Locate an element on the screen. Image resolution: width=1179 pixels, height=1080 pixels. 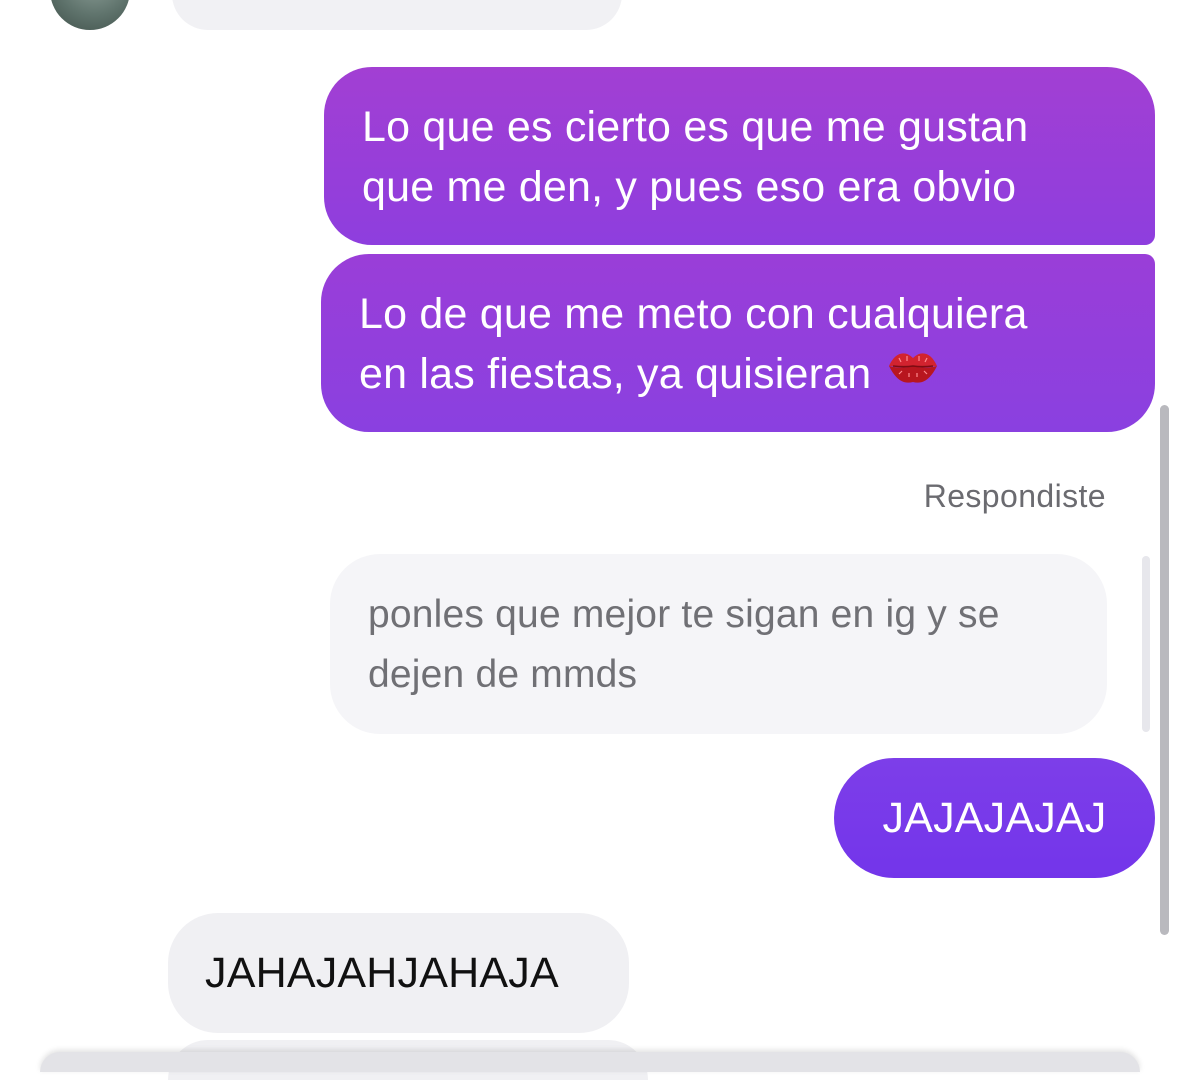
message-text-line: en las fiestas, ya quisieran is located at coordinates (615, 374).